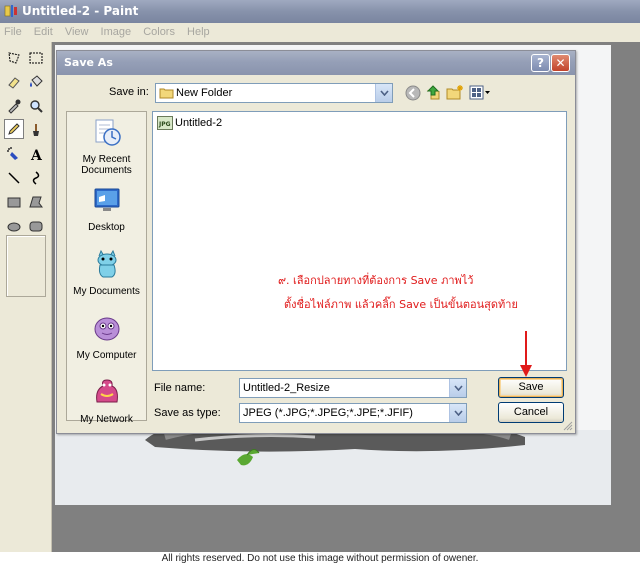  I want to click on app-title-bar: Untitled-2 - Paint, so click(320, 11).